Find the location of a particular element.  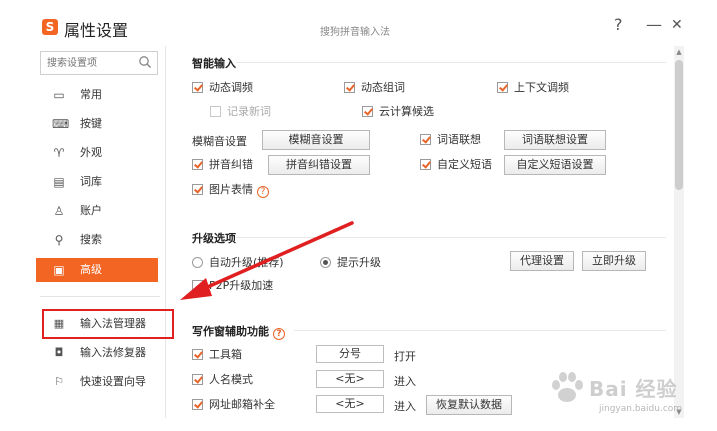

paw-logo-icon is located at coordinates (567, 387).